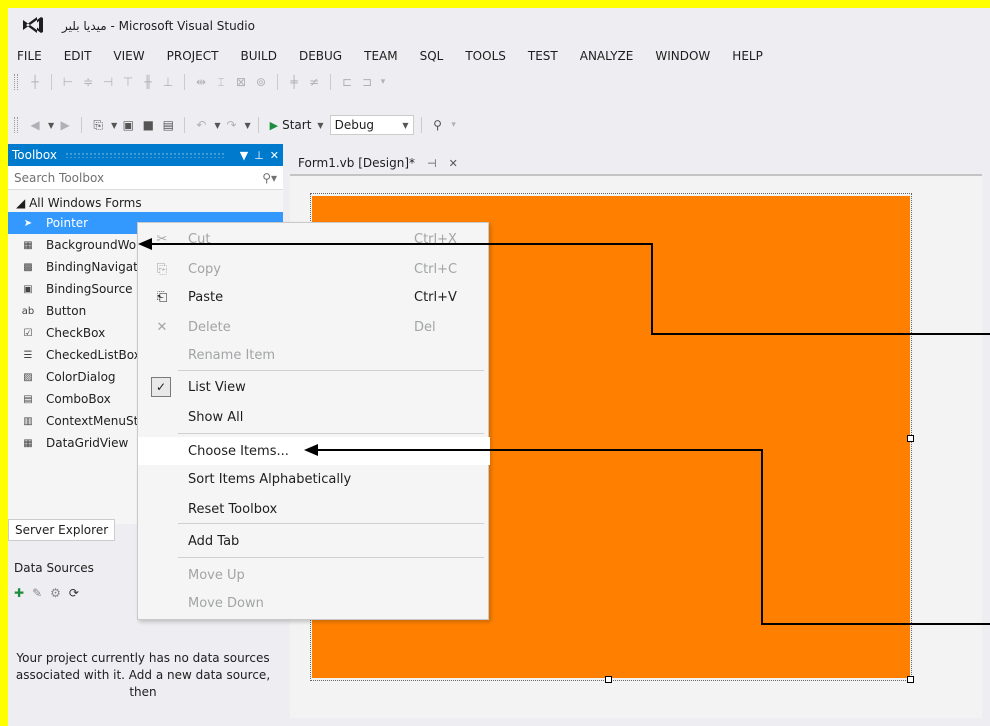 The image size is (990, 726). What do you see at coordinates (168, 125) in the screenshot?
I see `save-all-icon: ▤` at bounding box center [168, 125].